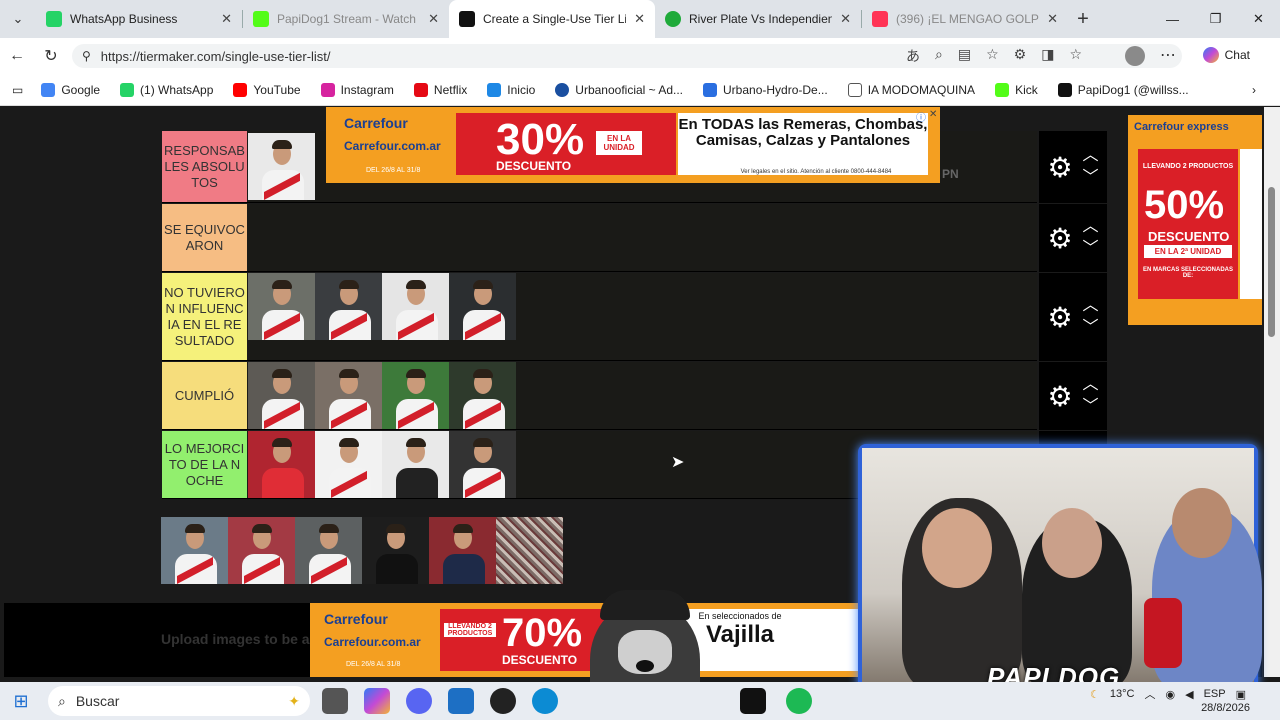 Image resolution: width=1280 pixels, height=720 pixels. What do you see at coordinates (1083, 19) in the screenshot?
I see `new-tab-button: +` at bounding box center [1083, 19].